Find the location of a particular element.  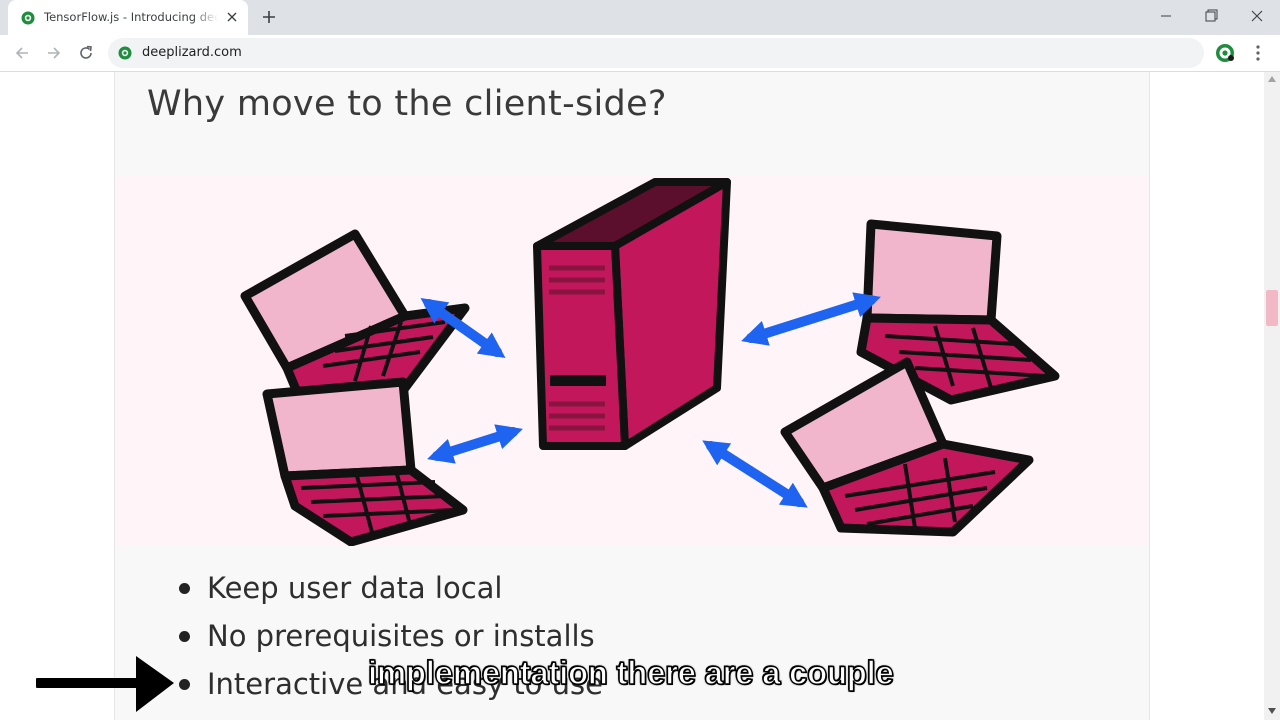

list-item: Keep user data local is located at coordinates (389, 588).